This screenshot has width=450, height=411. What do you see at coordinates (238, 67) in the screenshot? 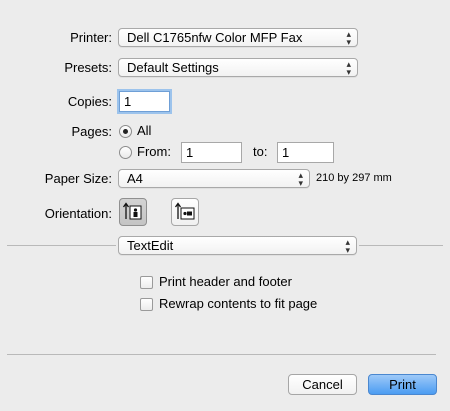
I see `presets-popup: Default Settings ▴ ▾` at bounding box center [238, 67].